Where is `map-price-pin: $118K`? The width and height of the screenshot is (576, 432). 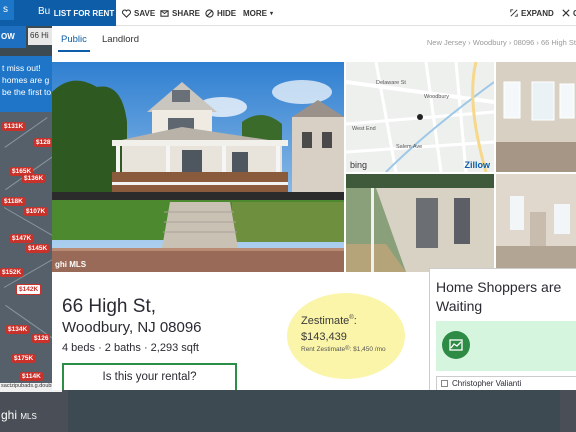 map-price-pin: $118K is located at coordinates (13, 201).